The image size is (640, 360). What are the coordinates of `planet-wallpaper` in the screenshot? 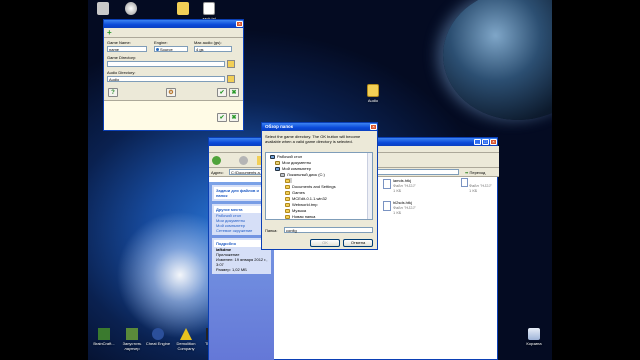 It's located at (497, 60).